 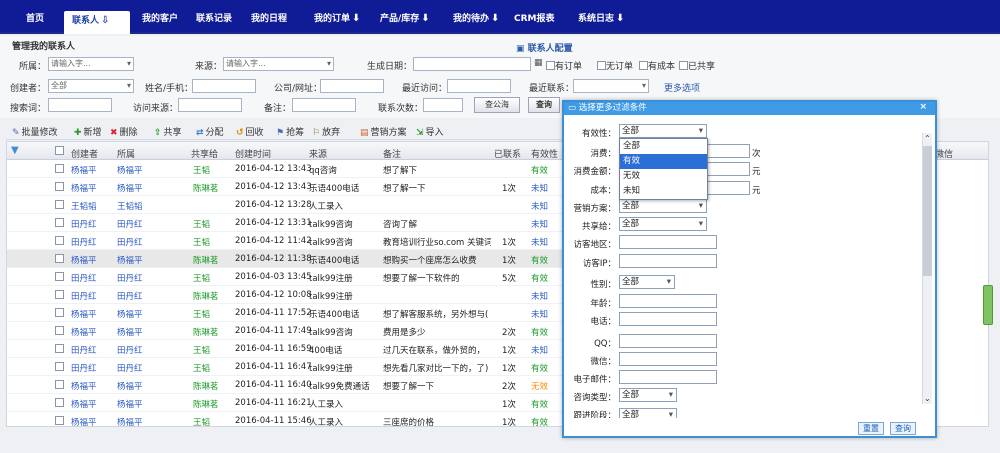 What do you see at coordinates (682, 87) in the screenshot?
I see `more-filter-link: 更多选项` at bounding box center [682, 87].